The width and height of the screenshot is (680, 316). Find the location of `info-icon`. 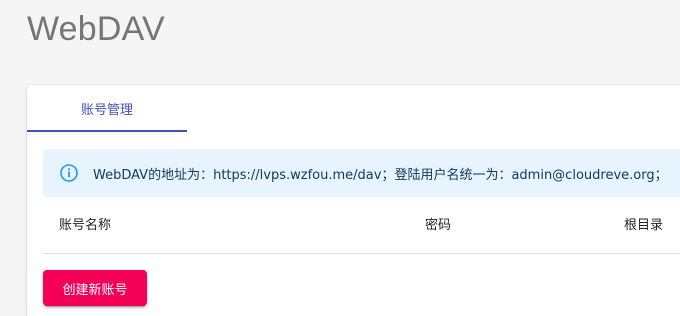

info-icon is located at coordinates (69, 173).